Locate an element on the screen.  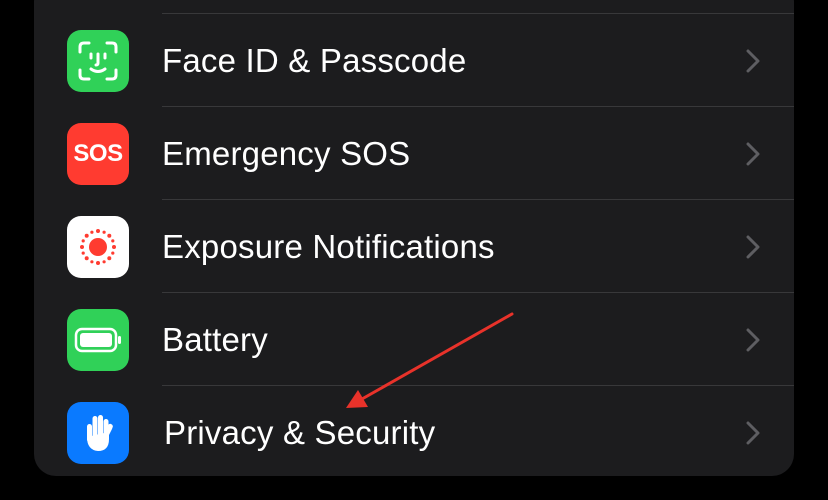
sos-icon: SOS is located at coordinates (98, 154).